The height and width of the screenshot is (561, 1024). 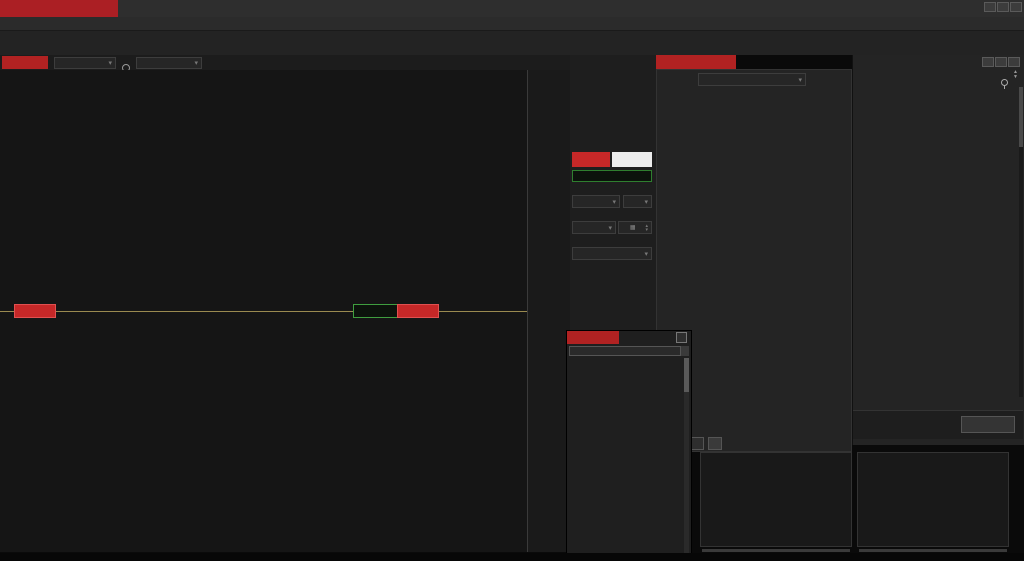 What do you see at coordinates (512, 9) in the screenshot?
I see `menu-bar` at bounding box center [512, 9].